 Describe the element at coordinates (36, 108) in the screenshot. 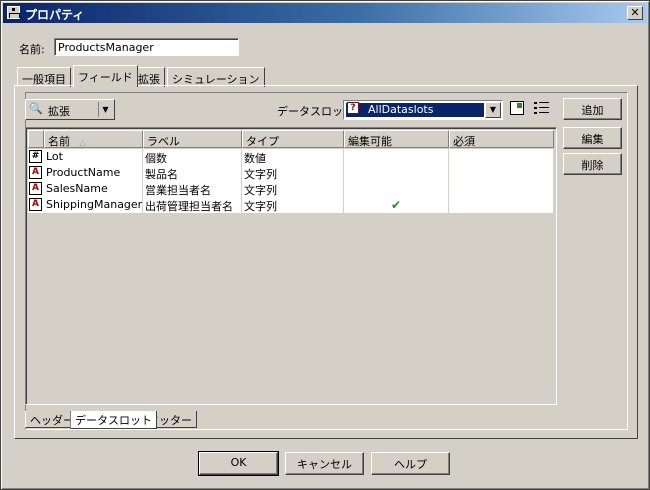

I see `magnifier-icon: 🔍` at that location.